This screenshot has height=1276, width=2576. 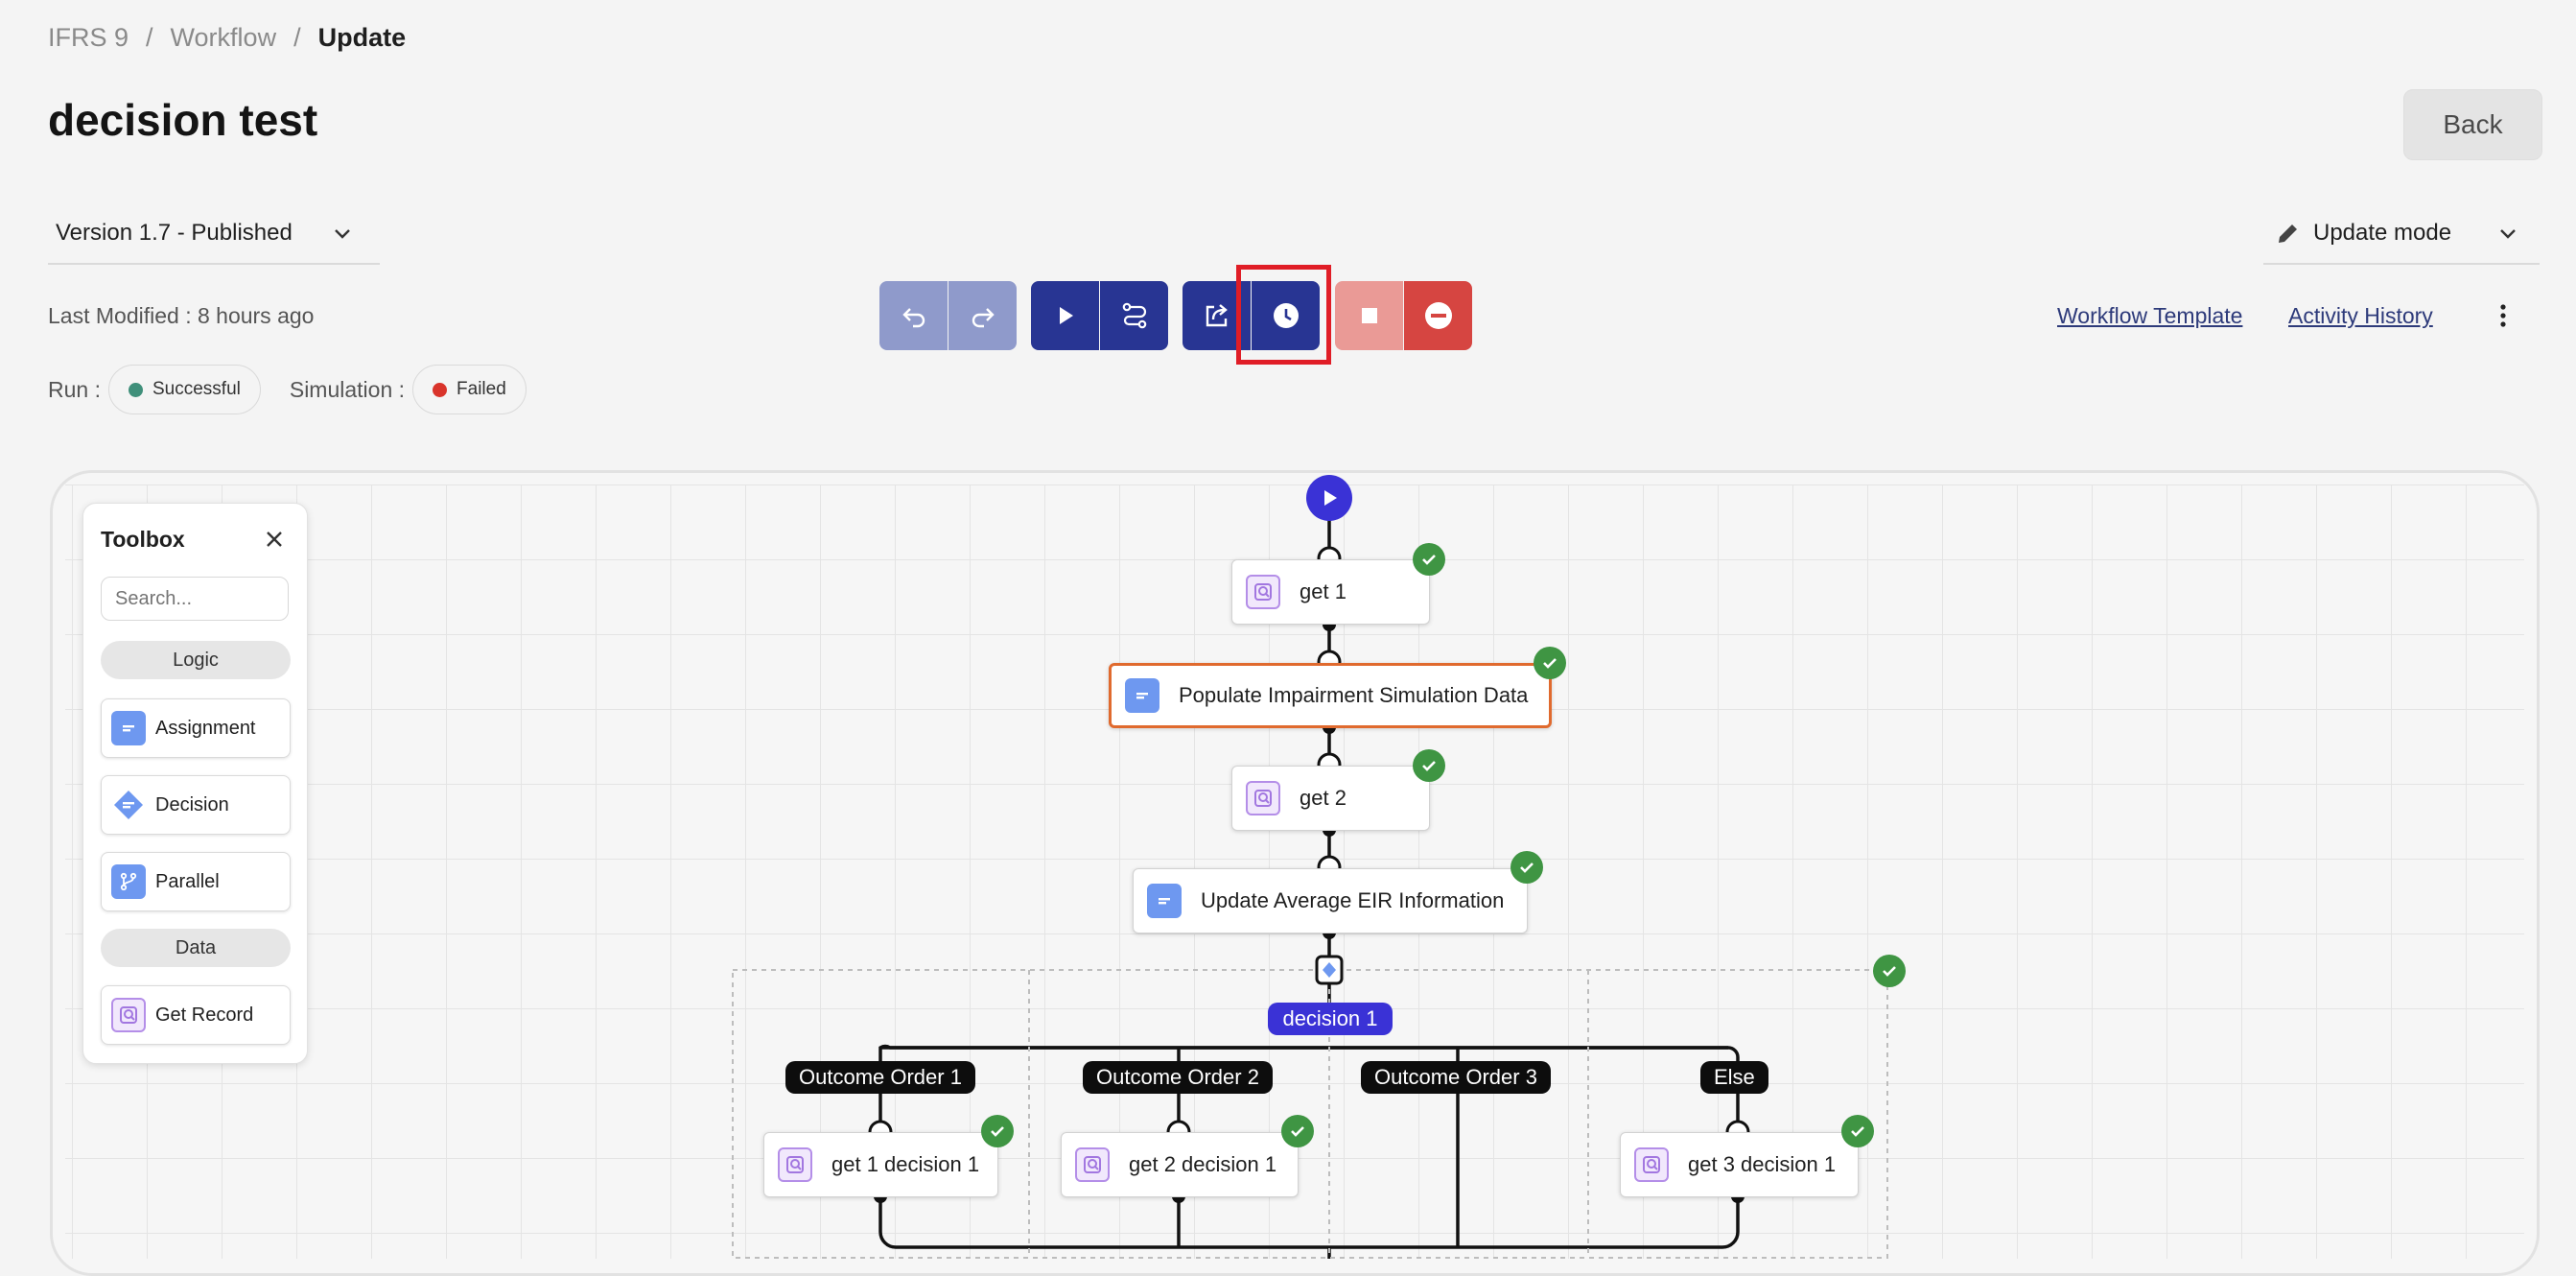 What do you see at coordinates (195, 599) in the screenshot?
I see `toolbox-search-input` at bounding box center [195, 599].